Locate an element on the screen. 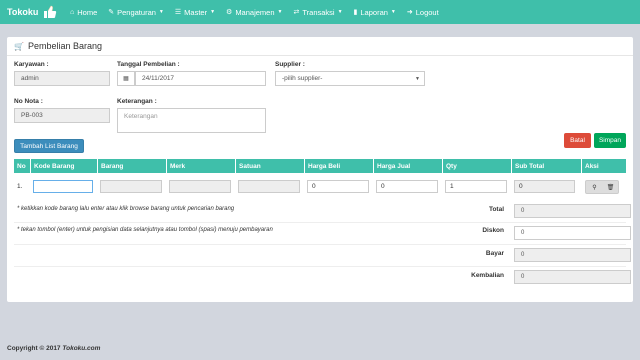 The height and width of the screenshot is (360, 640). supplier-selected: -pilih supplier- is located at coordinates (302, 78).